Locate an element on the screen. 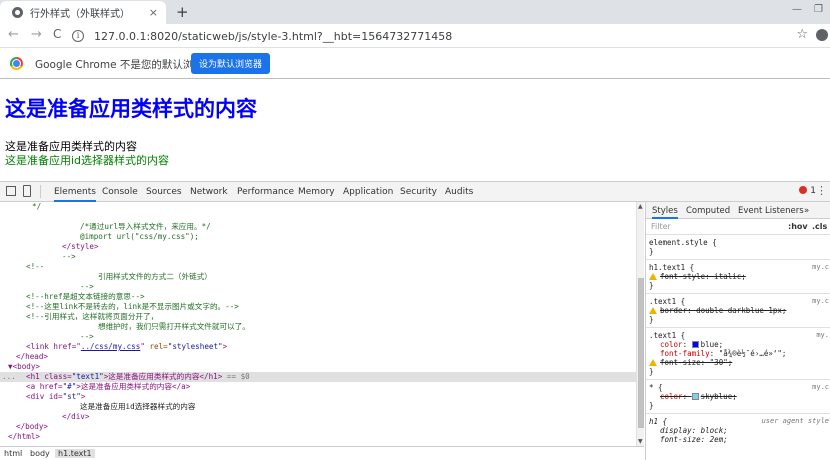  back-button: ← is located at coordinates (13, 34).